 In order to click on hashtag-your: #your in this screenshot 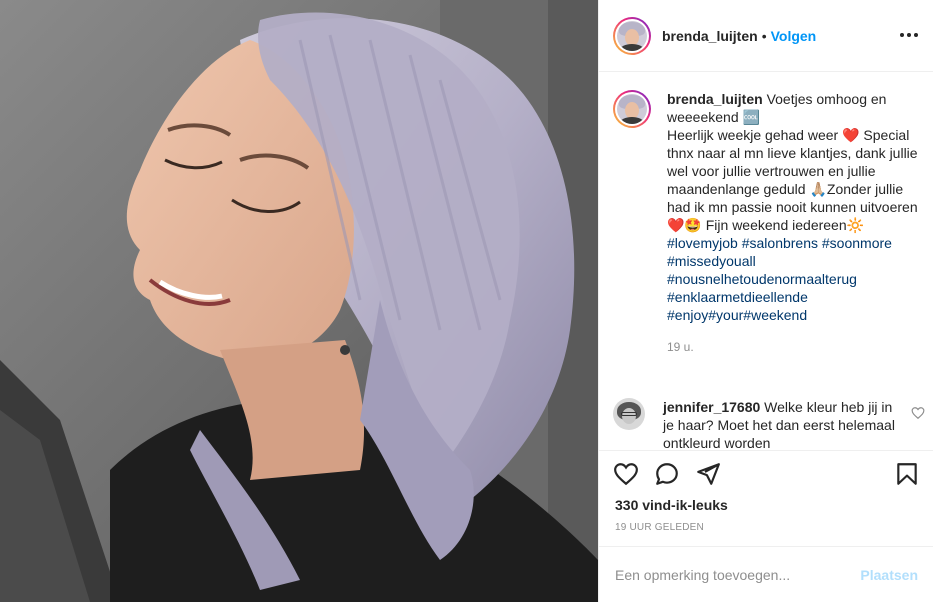, I will do `click(725, 315)`.